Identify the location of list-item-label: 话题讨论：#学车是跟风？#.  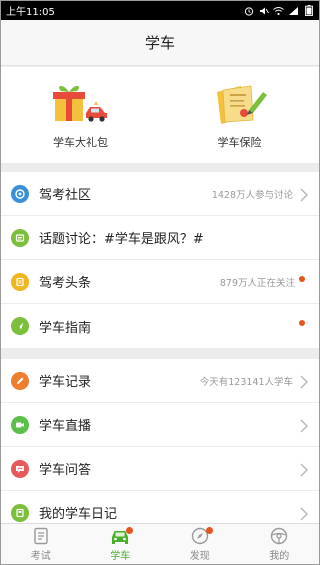
(121, 239).